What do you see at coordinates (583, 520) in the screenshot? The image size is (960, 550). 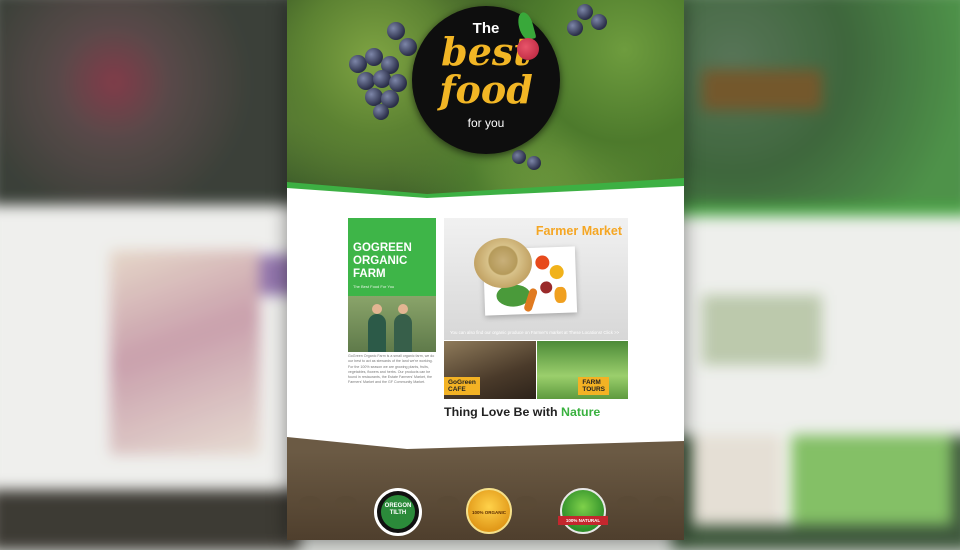 I see `natural-badge-text: 100% NATURAL` at bounding box center [583, 520].